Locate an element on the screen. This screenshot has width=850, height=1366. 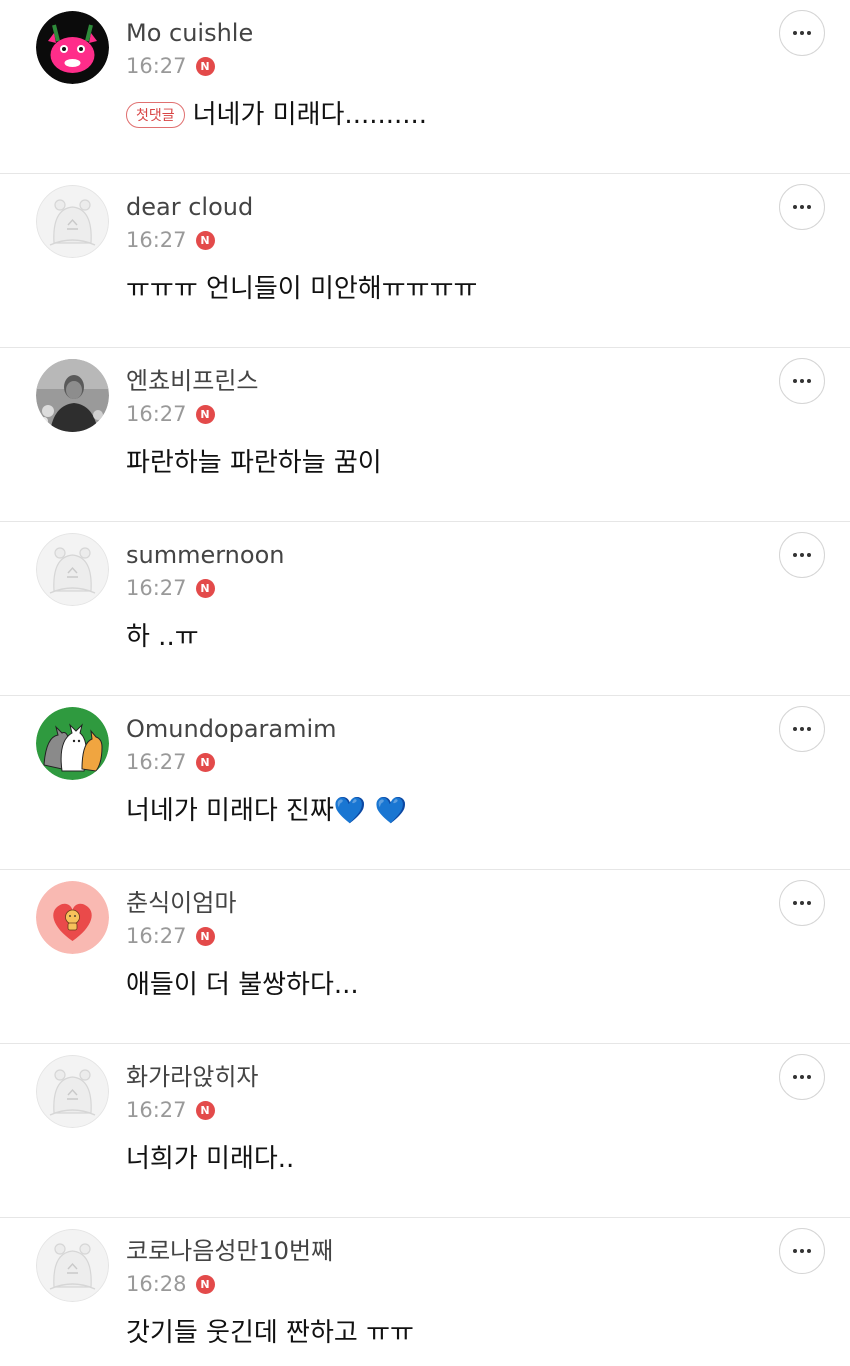
first-comment-tag: 첫댓글 is located at coordinates (155, 115).